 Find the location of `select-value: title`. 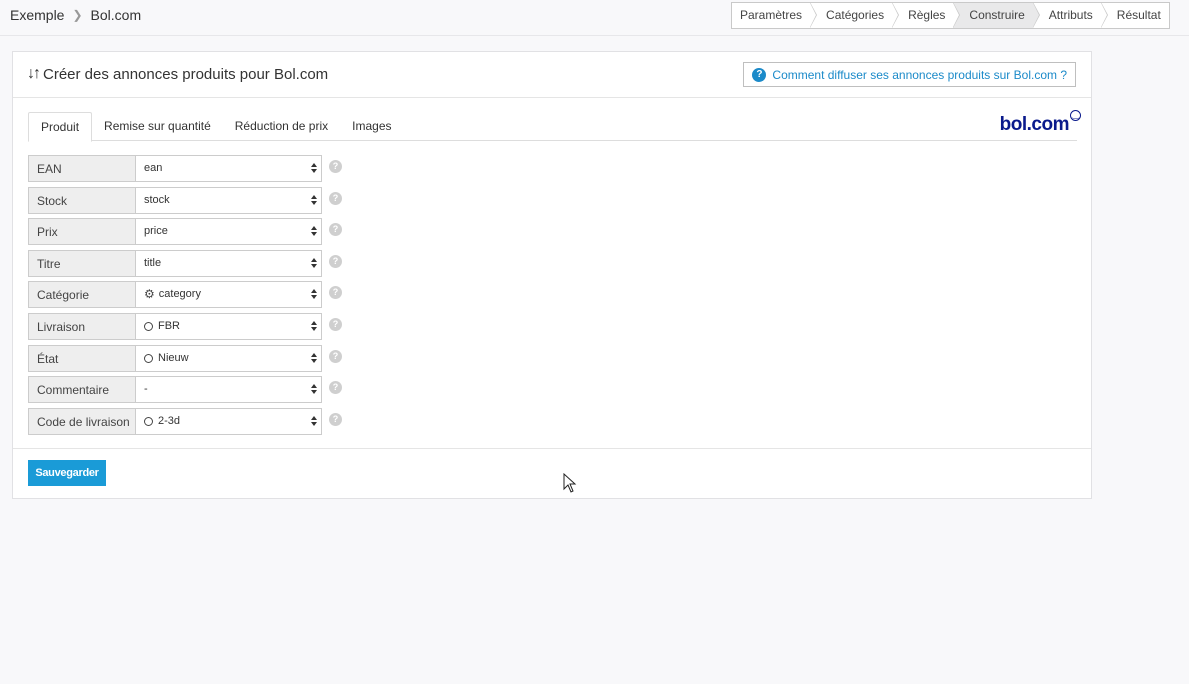

select-value: title is located at coordinates (153, 262).